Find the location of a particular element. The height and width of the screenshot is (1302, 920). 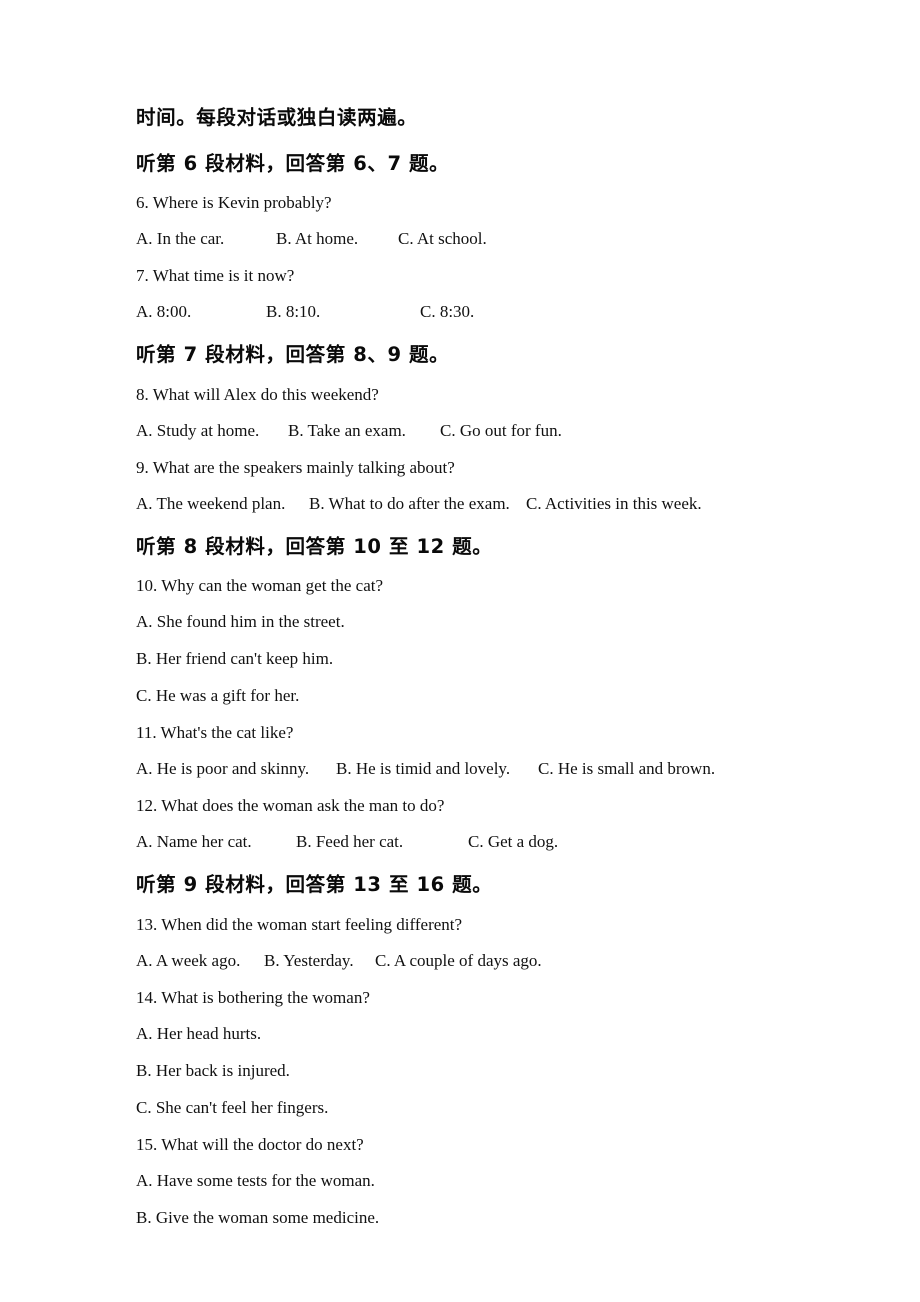

answer-option: A. He is poor and skinny. is located at coordinates (222, 768).